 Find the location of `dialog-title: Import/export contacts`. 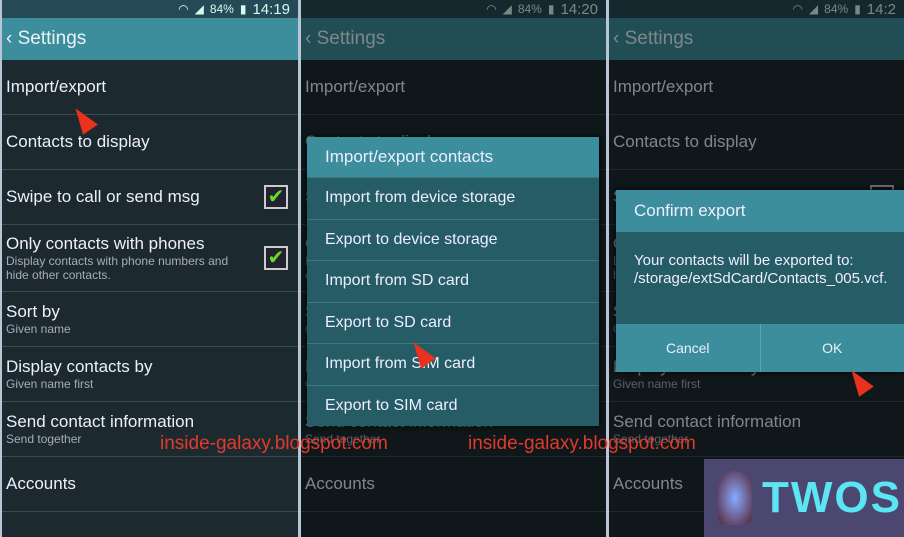

dialog-title: Import/export contacts is located at coordinates (453, 157).